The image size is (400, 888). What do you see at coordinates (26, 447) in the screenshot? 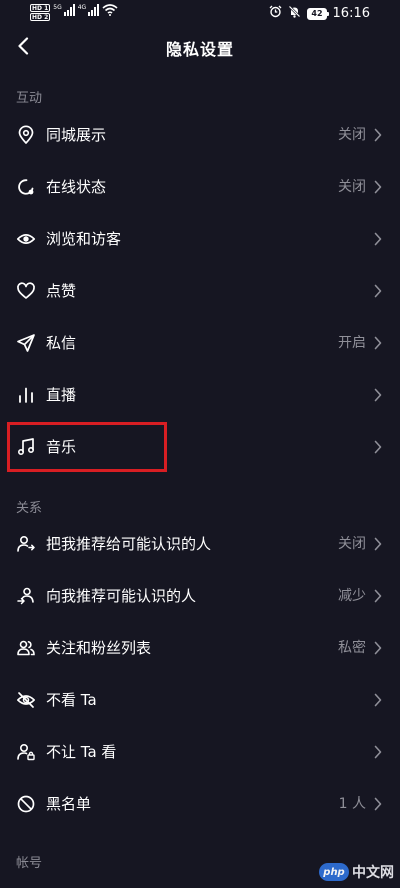
I see `music-note-icon` at bounding box center [26, 447].